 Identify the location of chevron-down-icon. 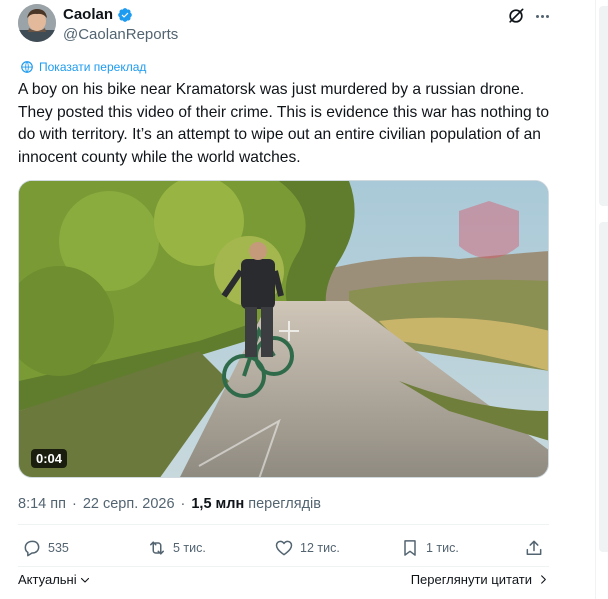
(84, 580).